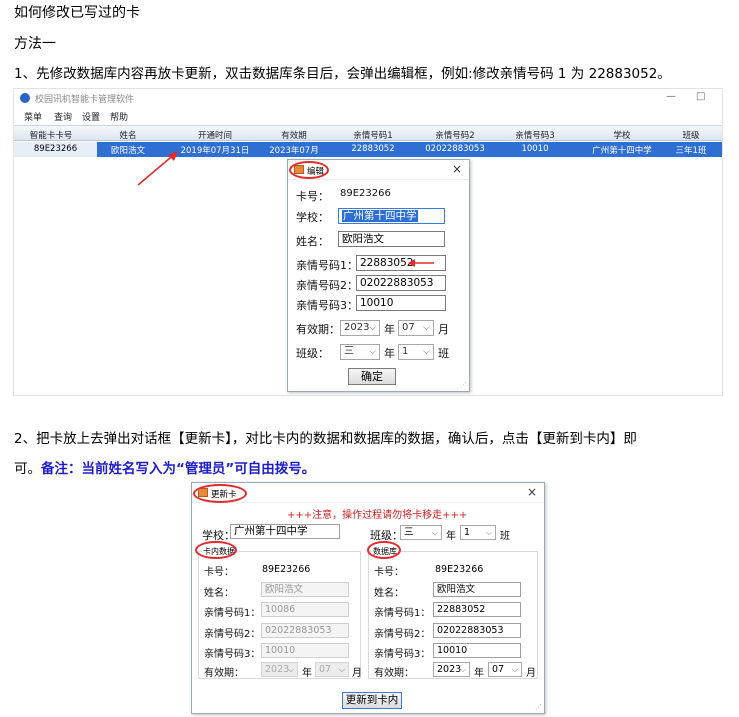 Image resolution: width=739 pixels, height=717 pixels. Describe the element at coordinates (394, 673) in the screenshot. I see `db-valid-label: 有效期：` at that location.